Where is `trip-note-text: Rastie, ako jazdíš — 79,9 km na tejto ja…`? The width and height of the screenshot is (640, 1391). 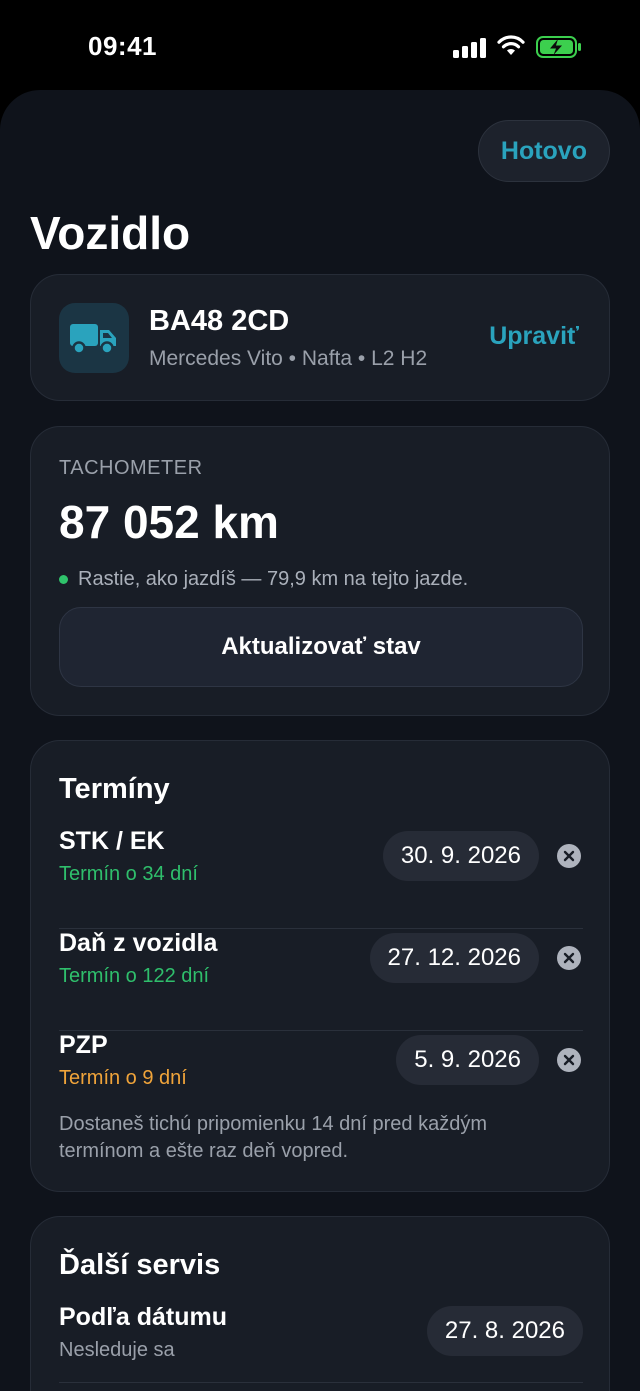
trip-note-text: Rastie, ako jazdíš — 79,9 km na tejto ja… is located at coordinates (273, 579).